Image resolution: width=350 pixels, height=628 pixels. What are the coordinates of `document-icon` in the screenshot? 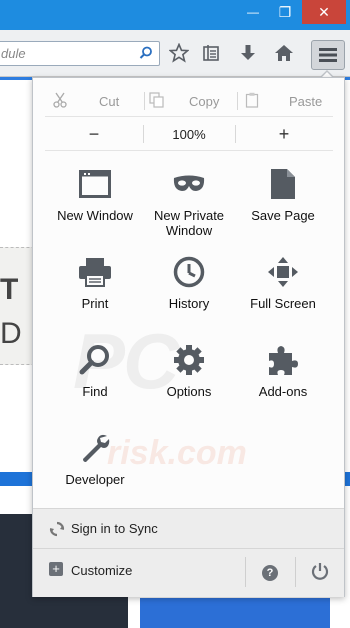 It's located at (283, 184).